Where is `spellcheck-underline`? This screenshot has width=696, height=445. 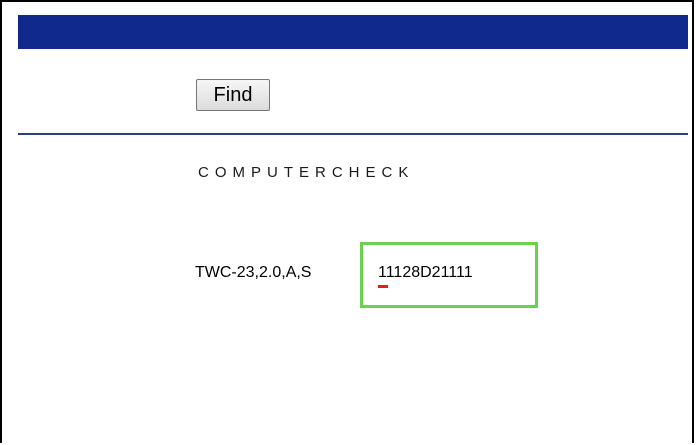 spellcheck-underline is located at coordinates (383, 286).